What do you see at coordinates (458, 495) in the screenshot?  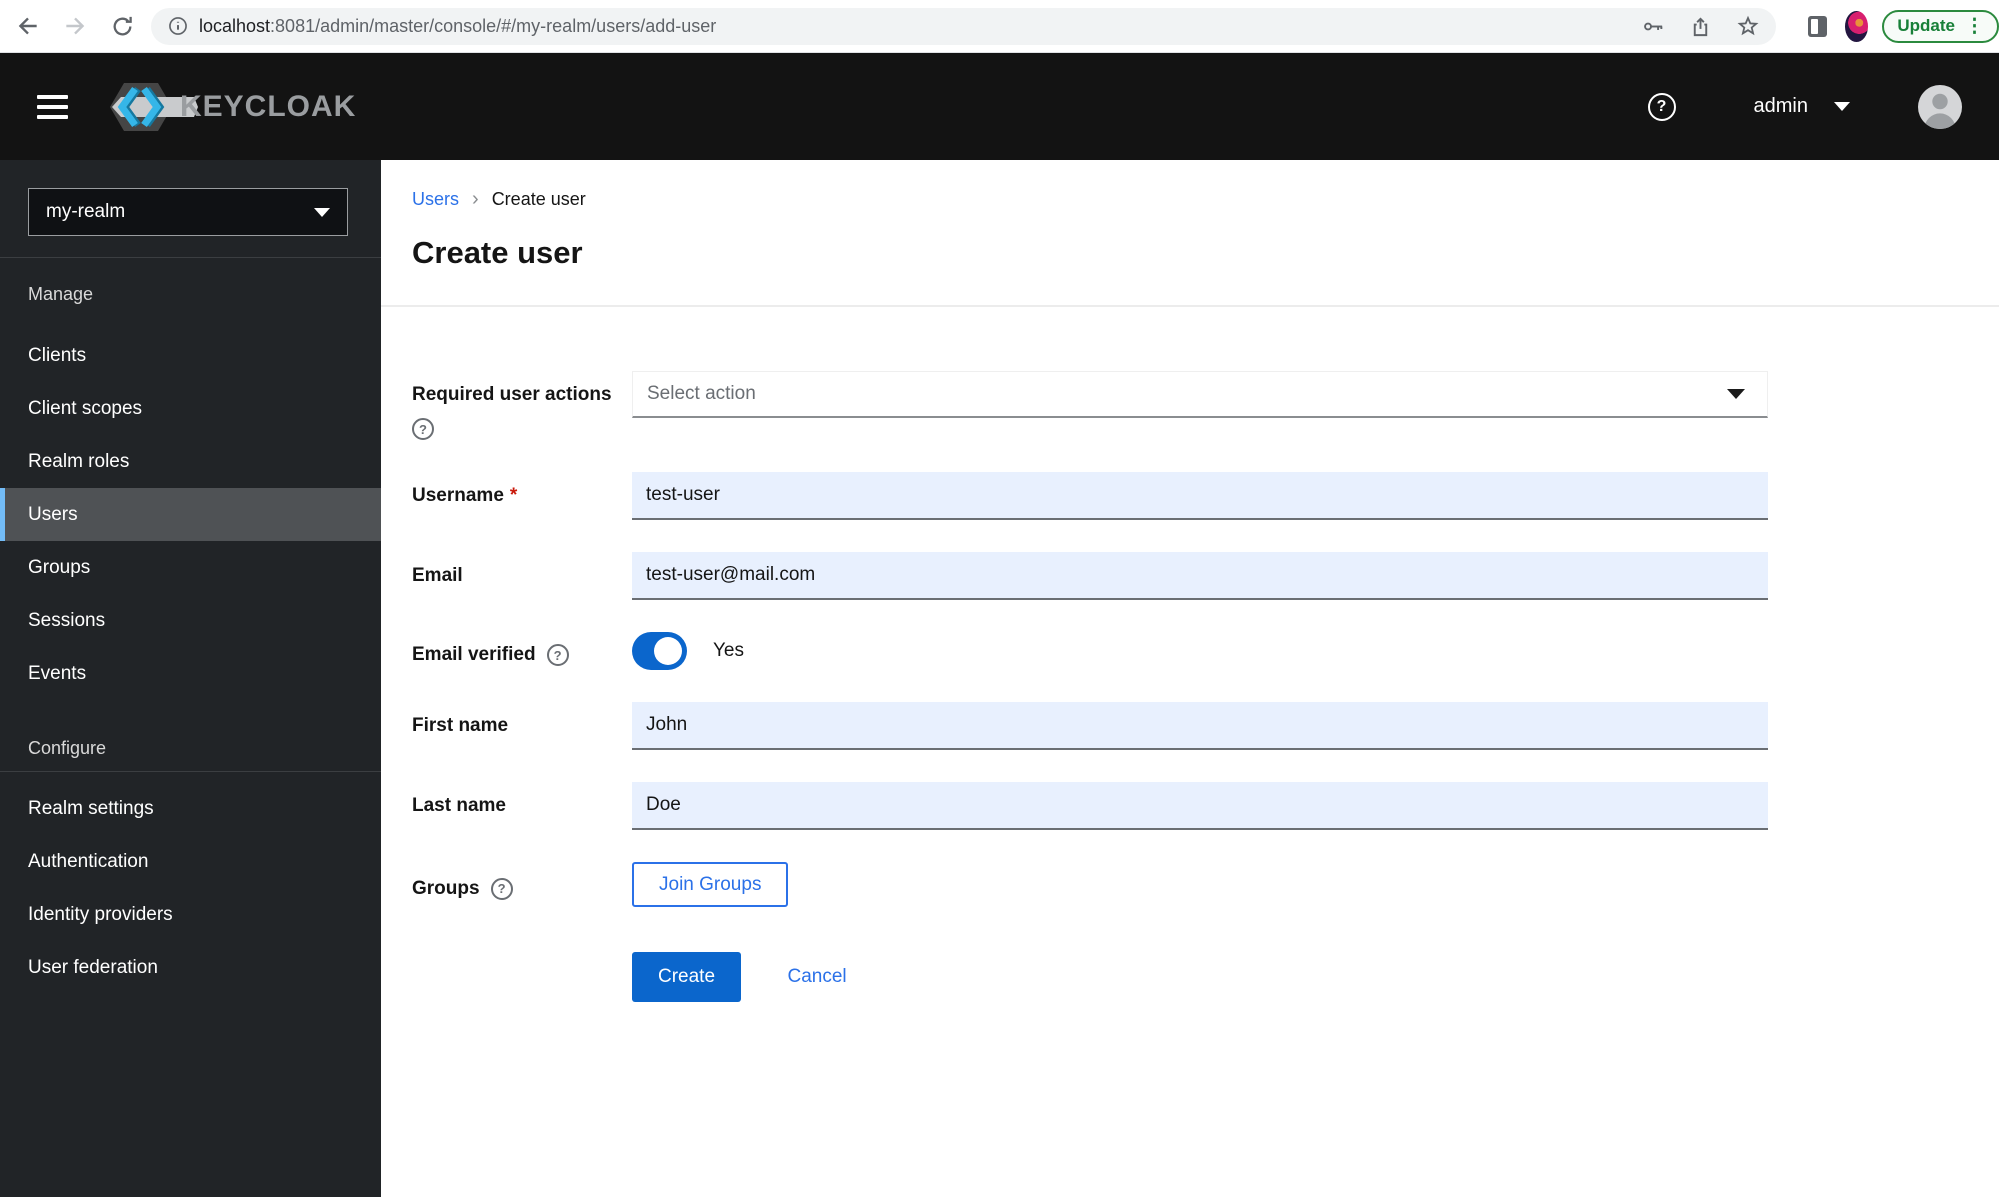 I see `username-label: Username` at bounding box center [458, 495].